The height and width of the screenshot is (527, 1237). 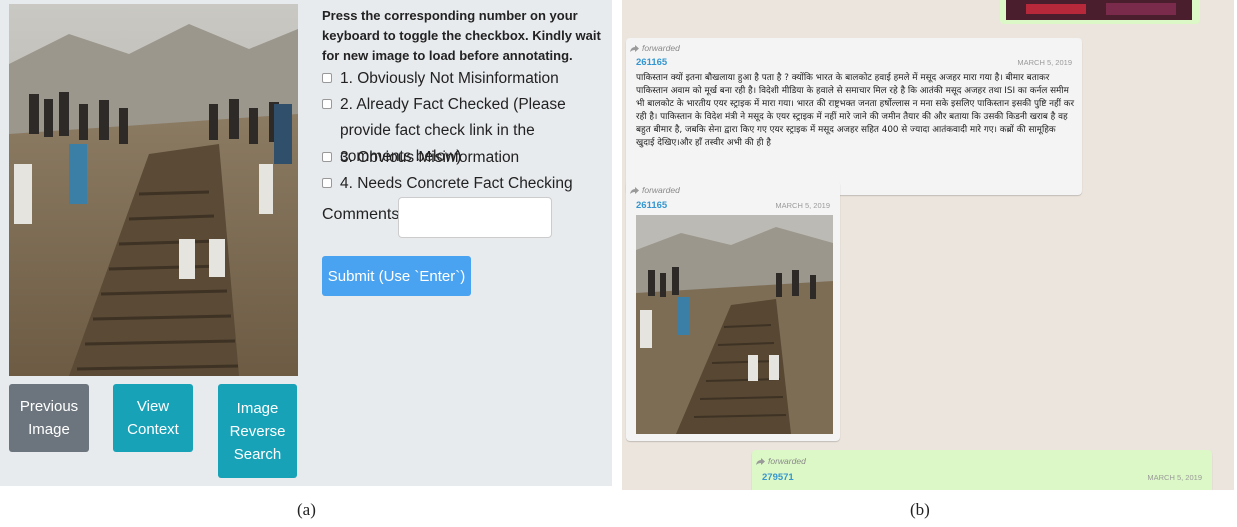 What do you see at coordinates (778, 477) in the screenshot?
I see `sender-id: 279571` at bounding box center [778, 477].